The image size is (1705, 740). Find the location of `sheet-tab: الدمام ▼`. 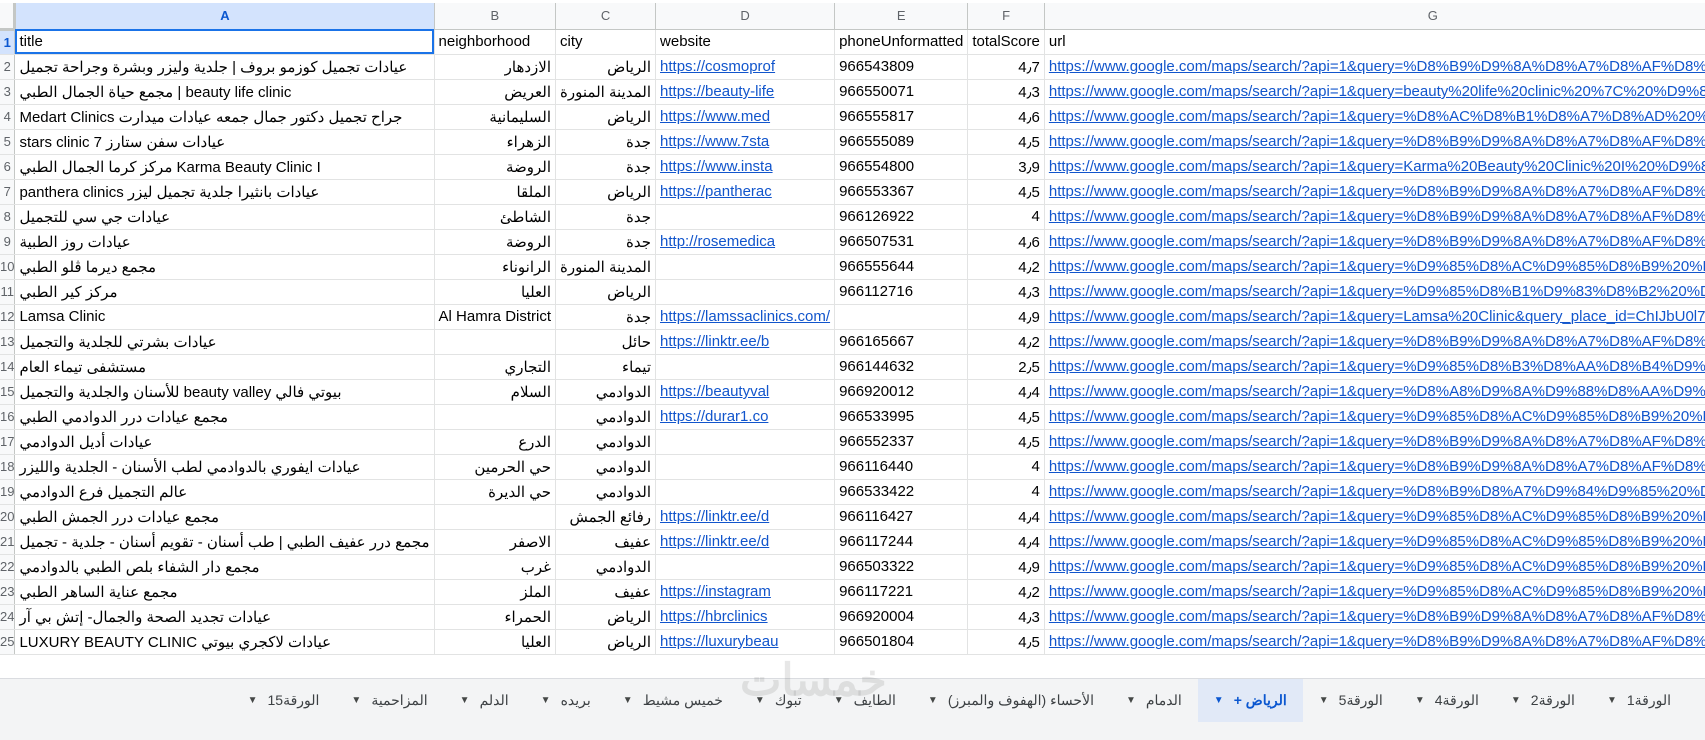

sheet-tab: الدمام ▼ is located at coordinates (1154, 700).